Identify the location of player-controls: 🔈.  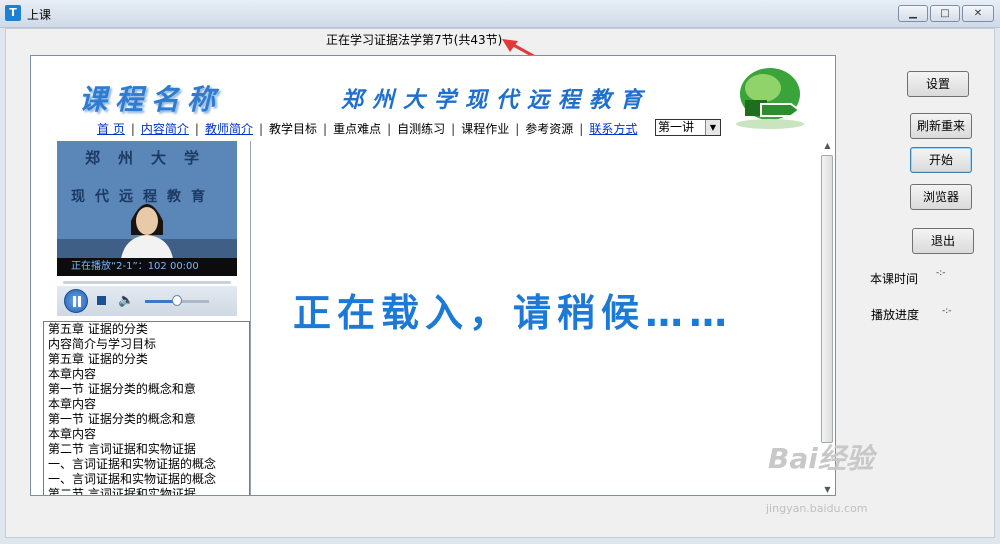
(147, 301).